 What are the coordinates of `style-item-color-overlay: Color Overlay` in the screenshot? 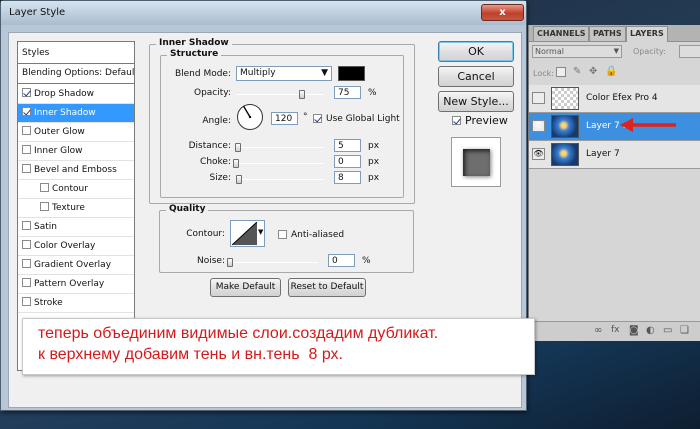 It's located at (76, 246).